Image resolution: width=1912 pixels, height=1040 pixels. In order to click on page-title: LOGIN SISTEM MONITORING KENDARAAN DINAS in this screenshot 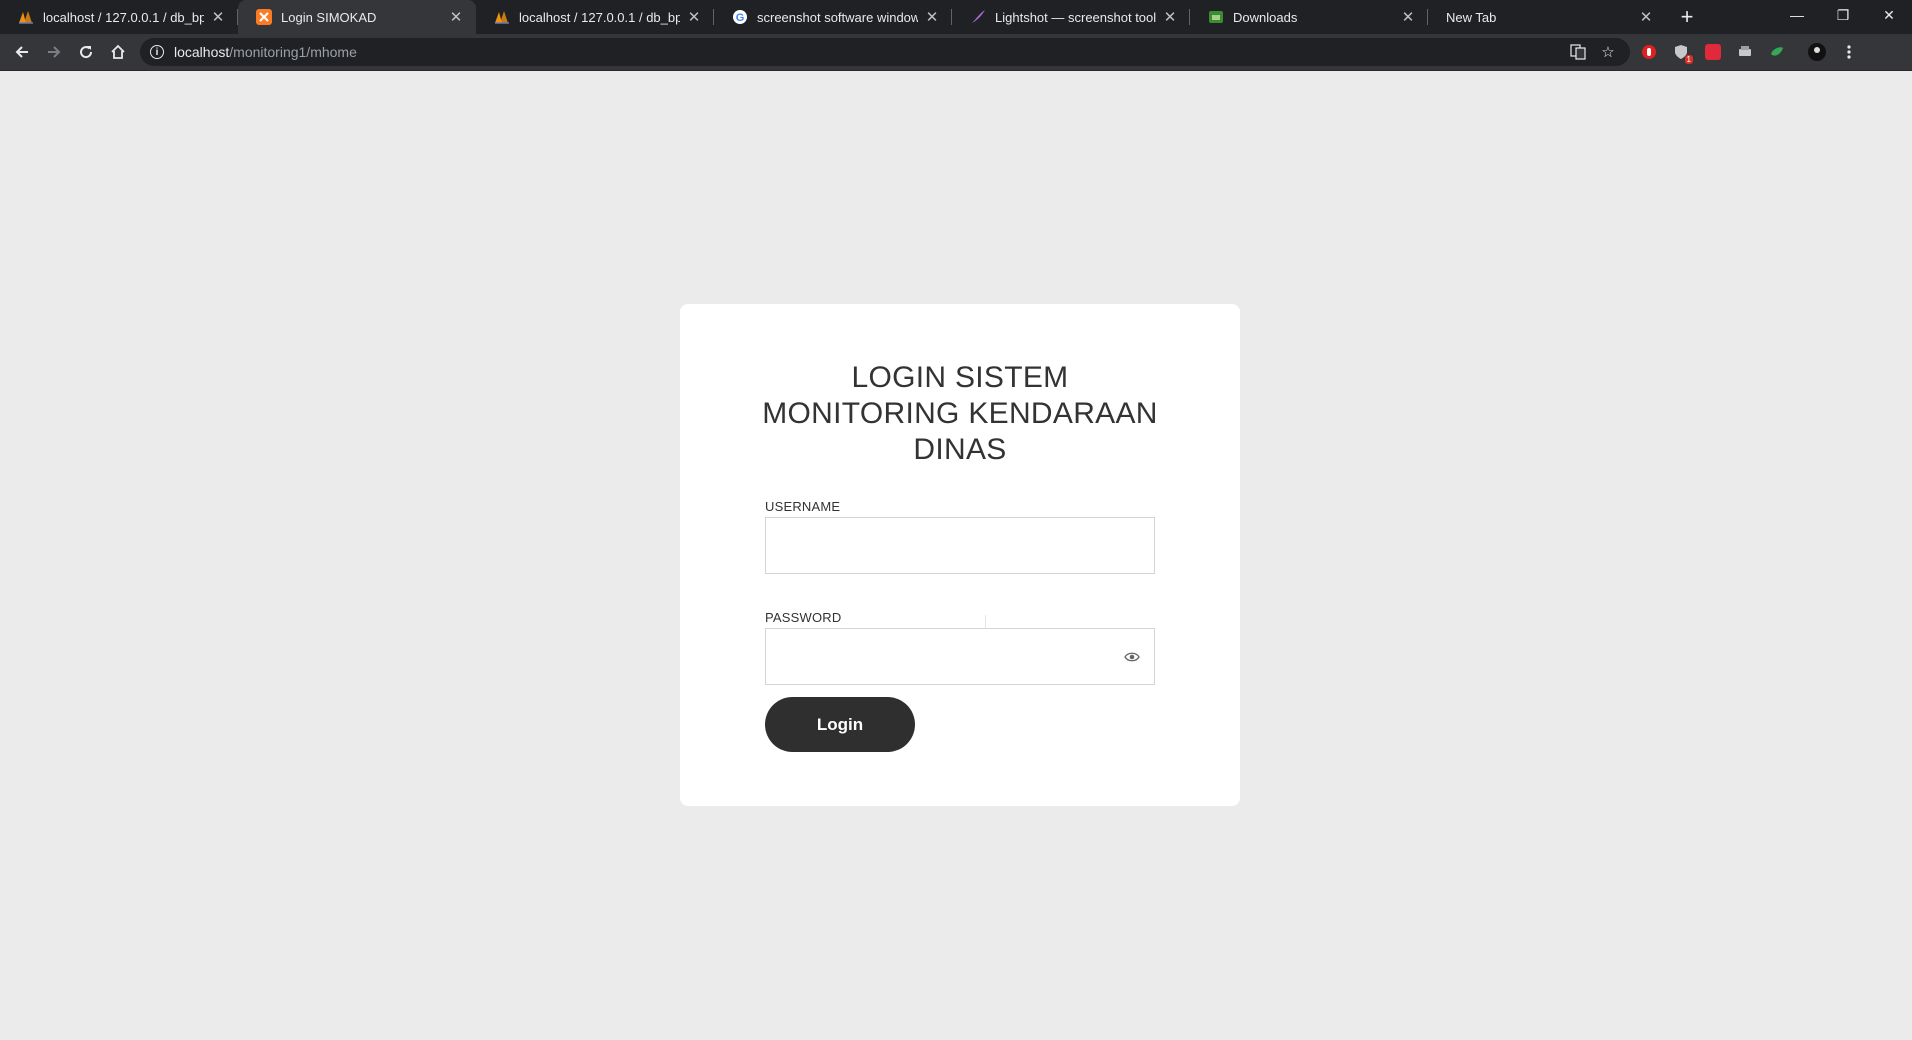, I will do `click(960, 414)`.